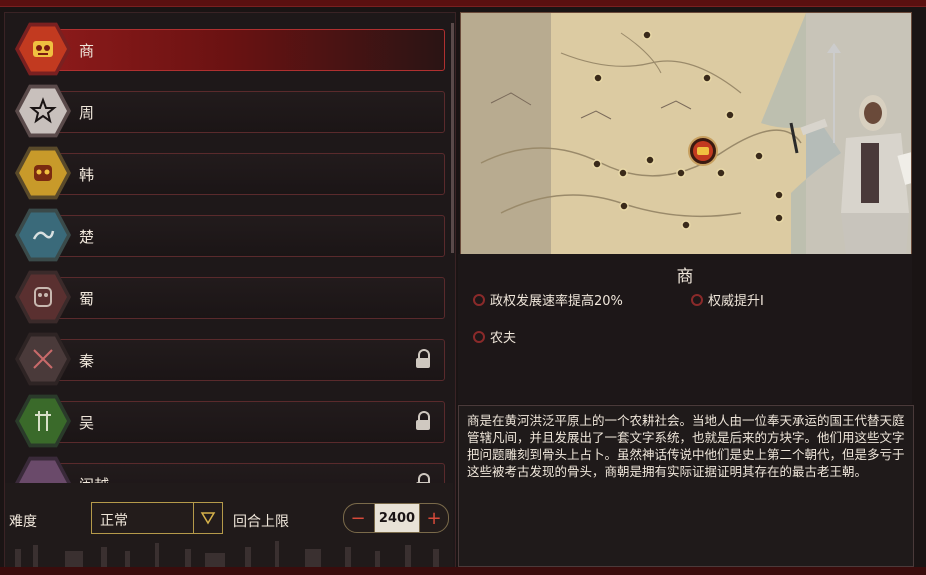  Describe the element at coordinates (703, 151) in the screenshot. I see `shang-capital-icon` at that location.